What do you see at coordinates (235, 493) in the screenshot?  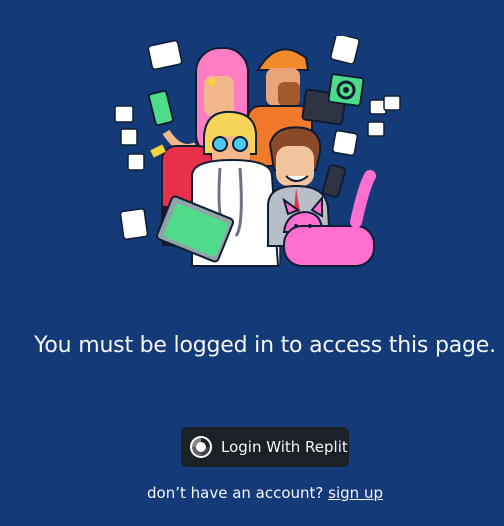 I see `signup-prompt-text: don’t have an account?` at bounding box center [235, 493].